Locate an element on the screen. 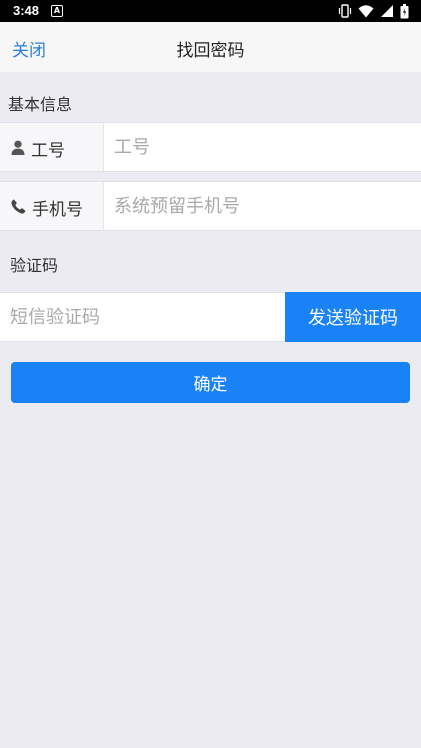  phone-icon is located at coordinates (18, 206).